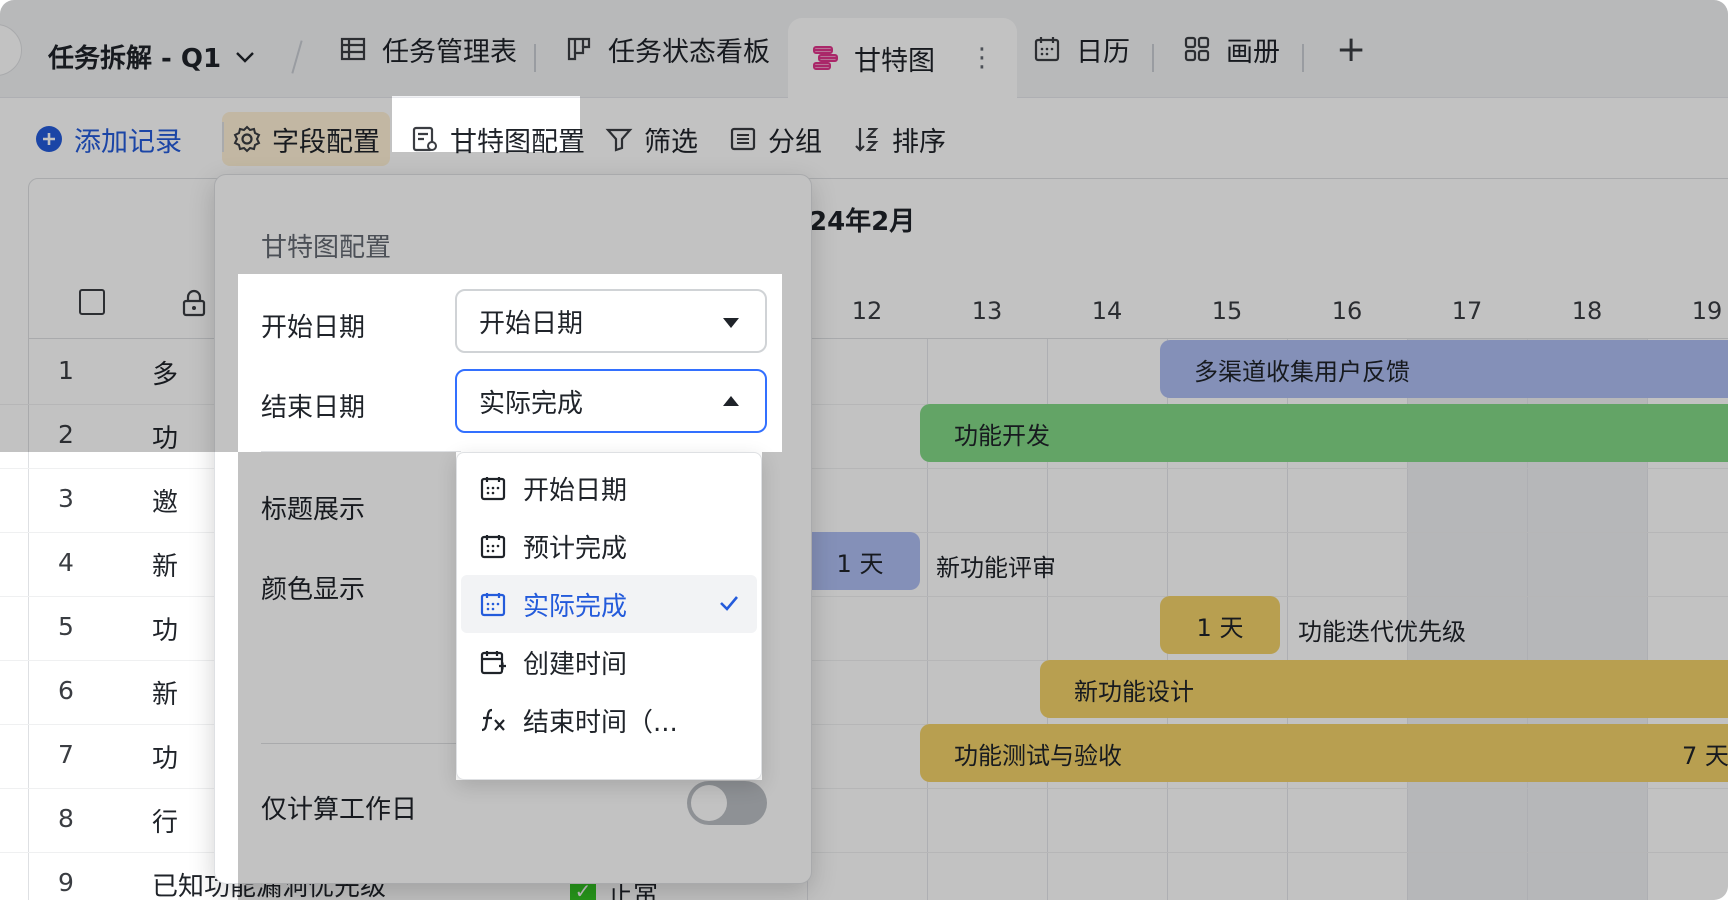  What do you see at coordinates (449, 52) in the screenshot?
I see `tab-label: 任务管理表` at bounding box center [449, 52].